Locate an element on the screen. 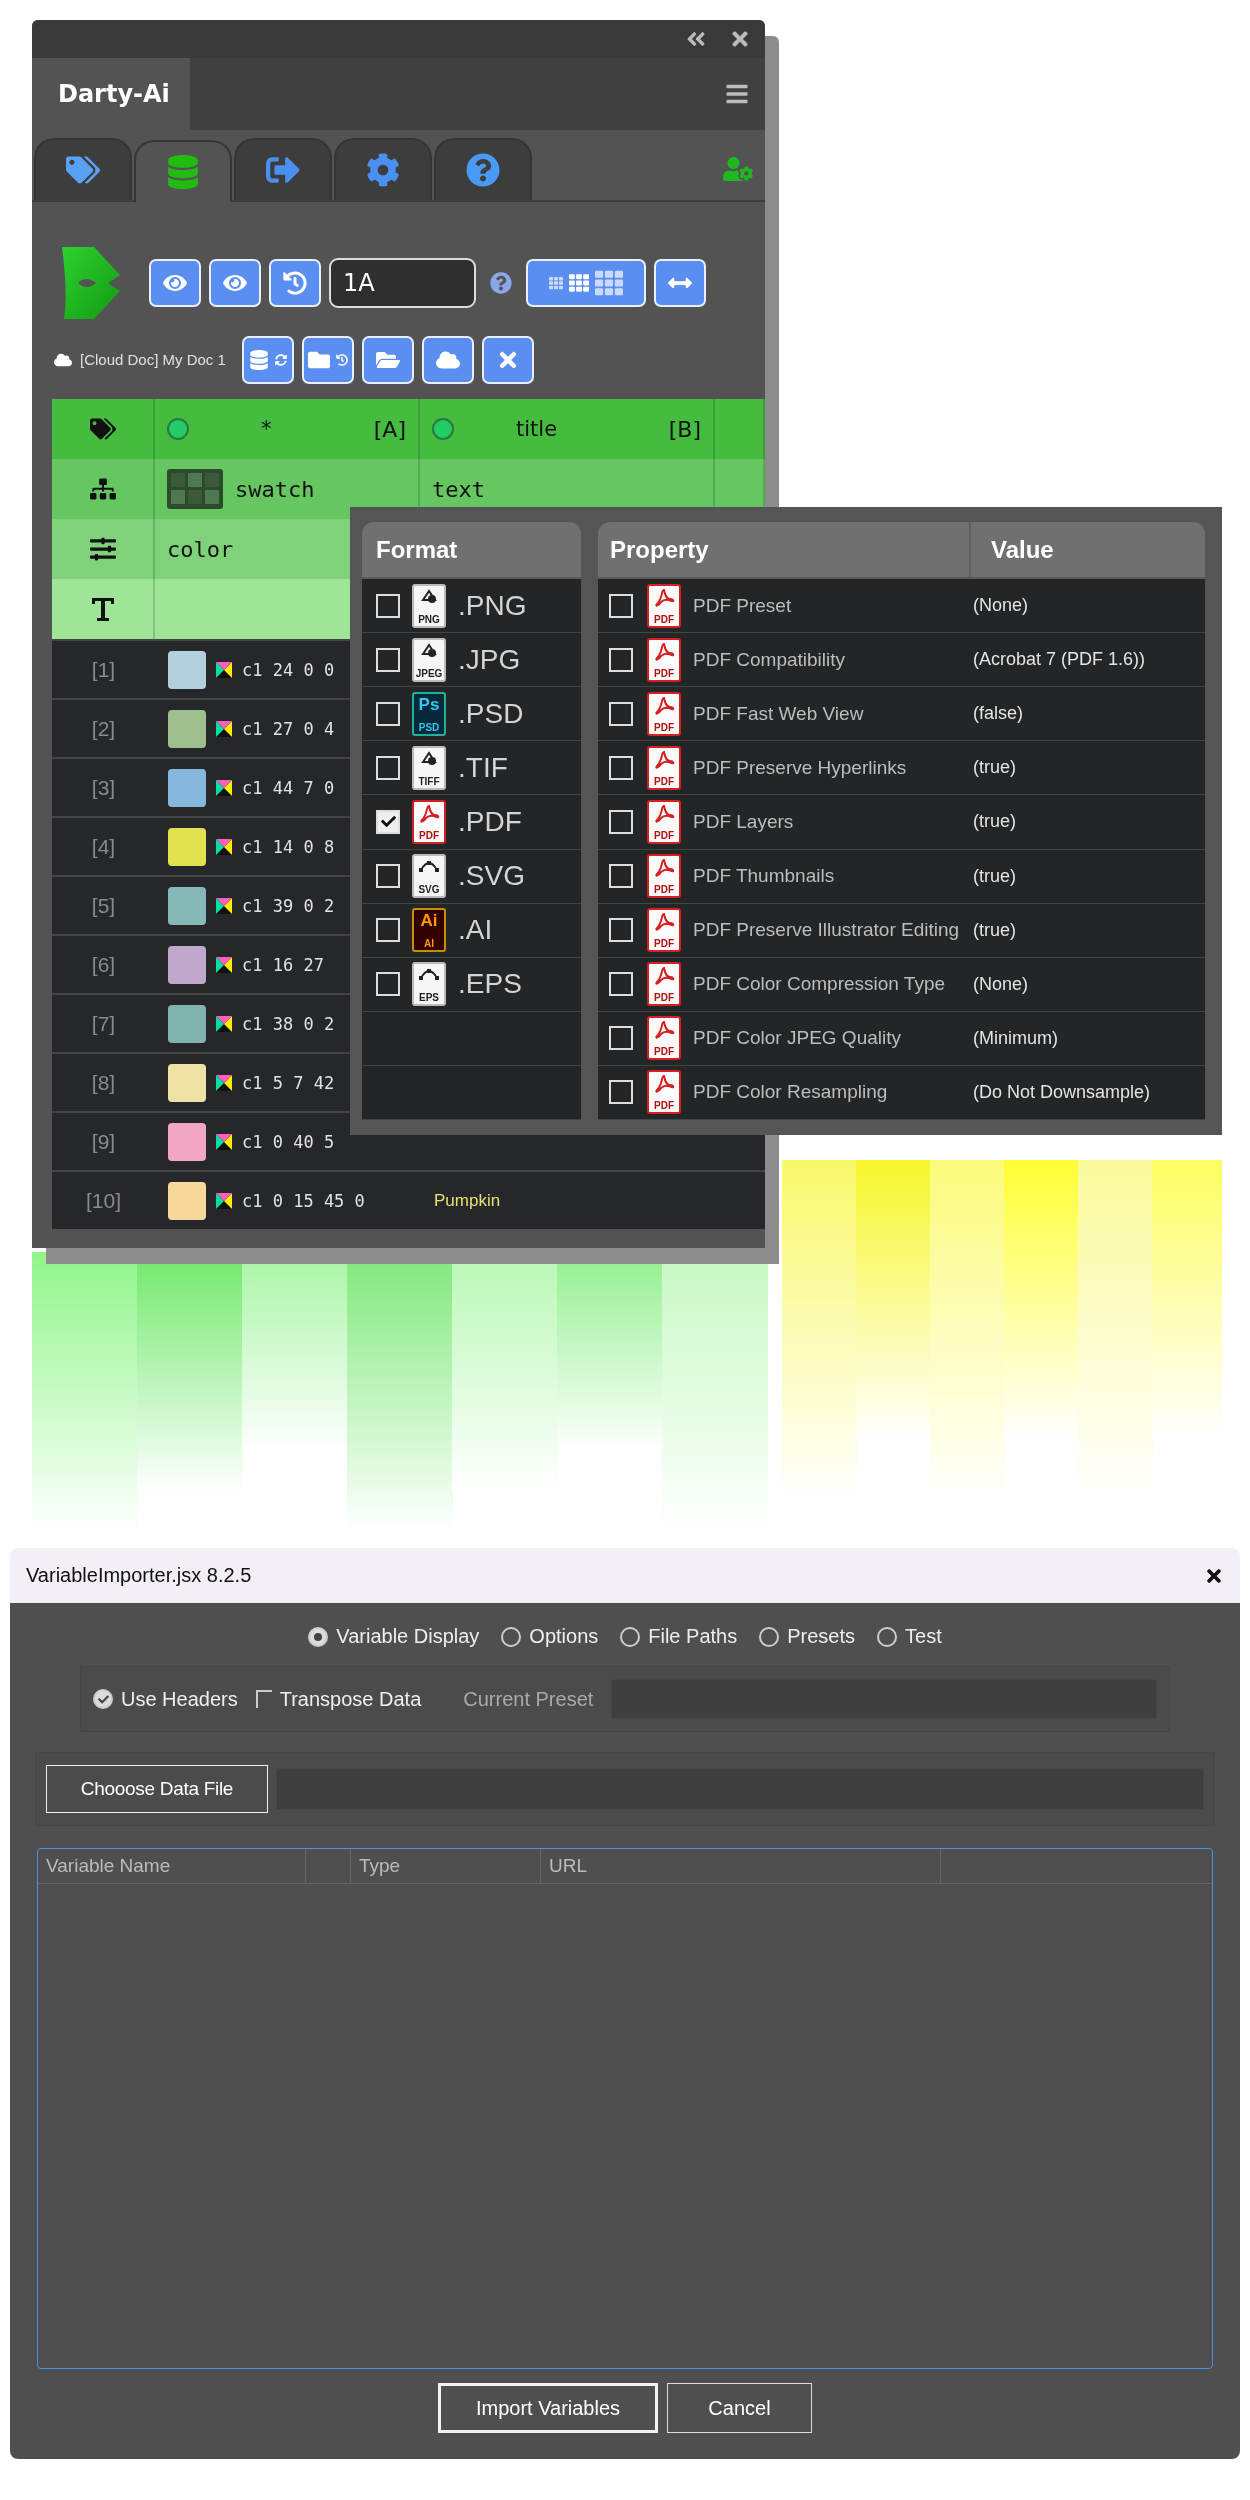 The image size is (1250, 2500). help-icon is located at coordinates (501, 282).